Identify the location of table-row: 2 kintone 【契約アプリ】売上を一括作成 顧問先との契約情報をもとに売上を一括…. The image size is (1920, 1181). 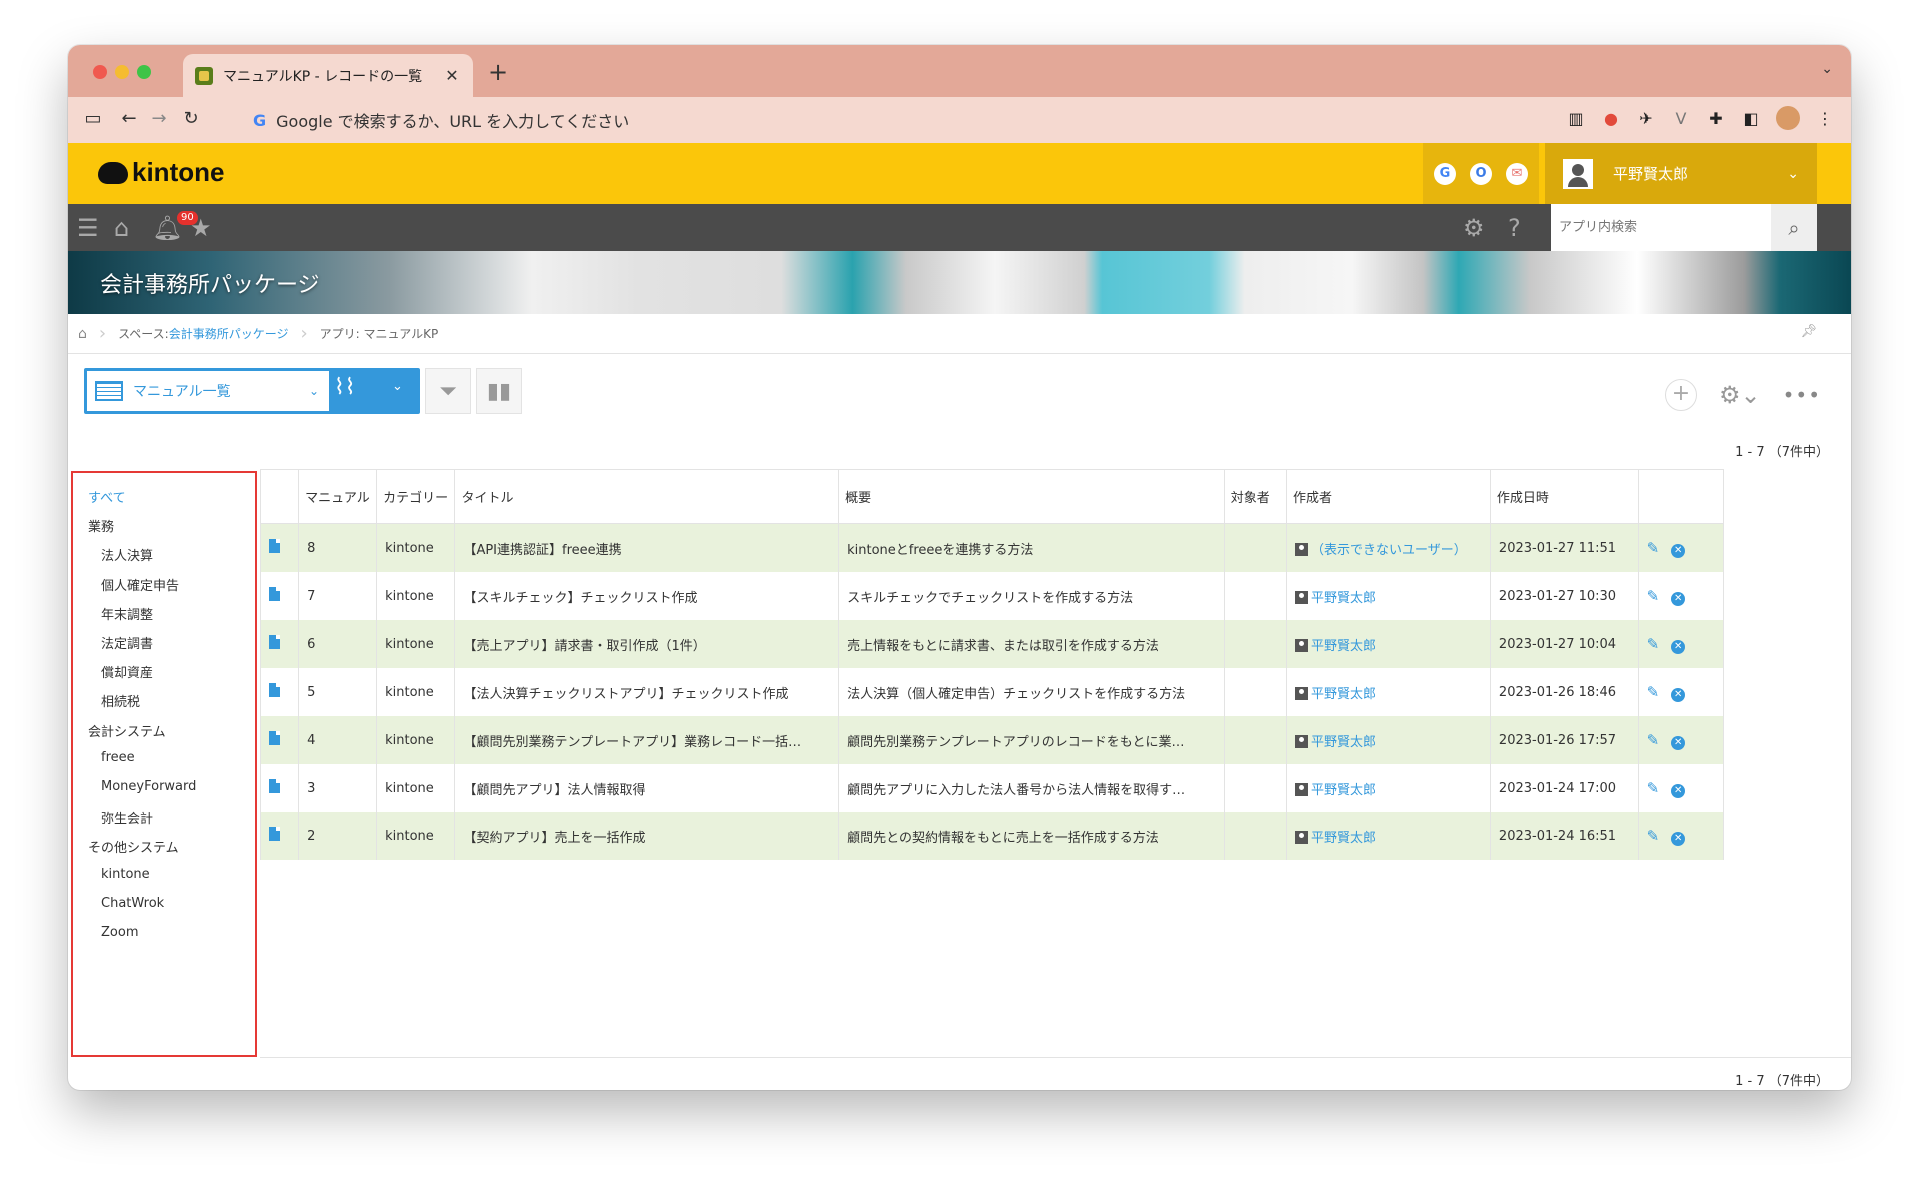
(992, 836).